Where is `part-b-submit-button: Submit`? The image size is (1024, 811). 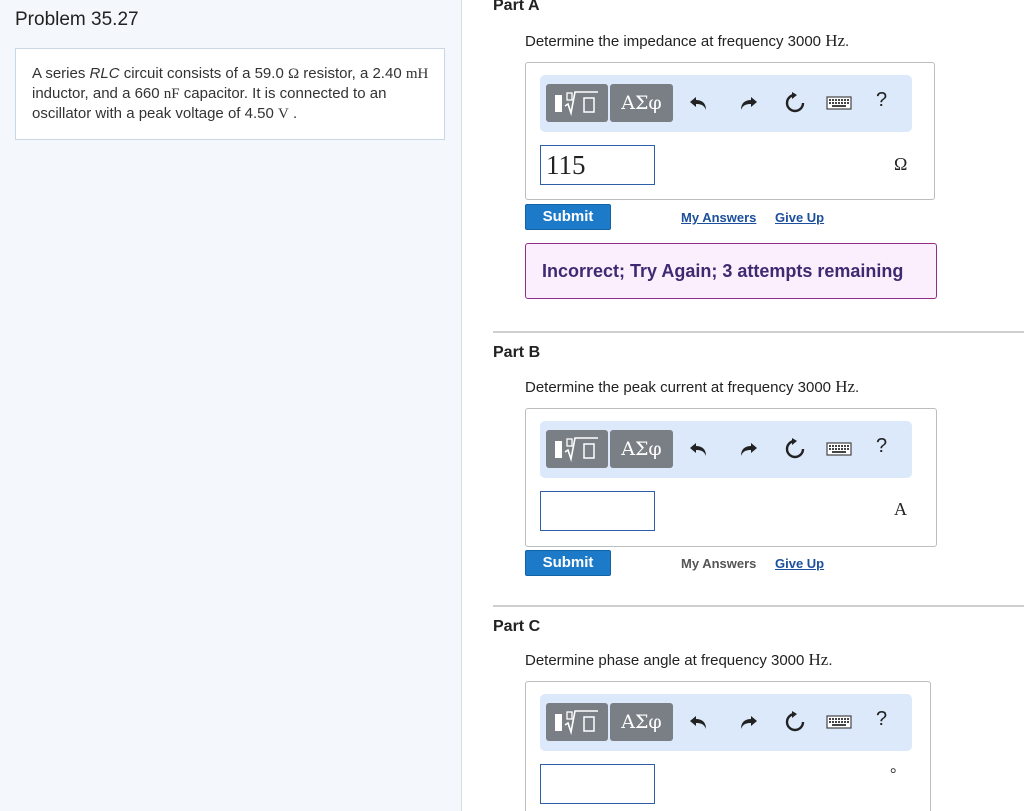 part-b-submit-button: Submit is located at coordinates (568, 563).